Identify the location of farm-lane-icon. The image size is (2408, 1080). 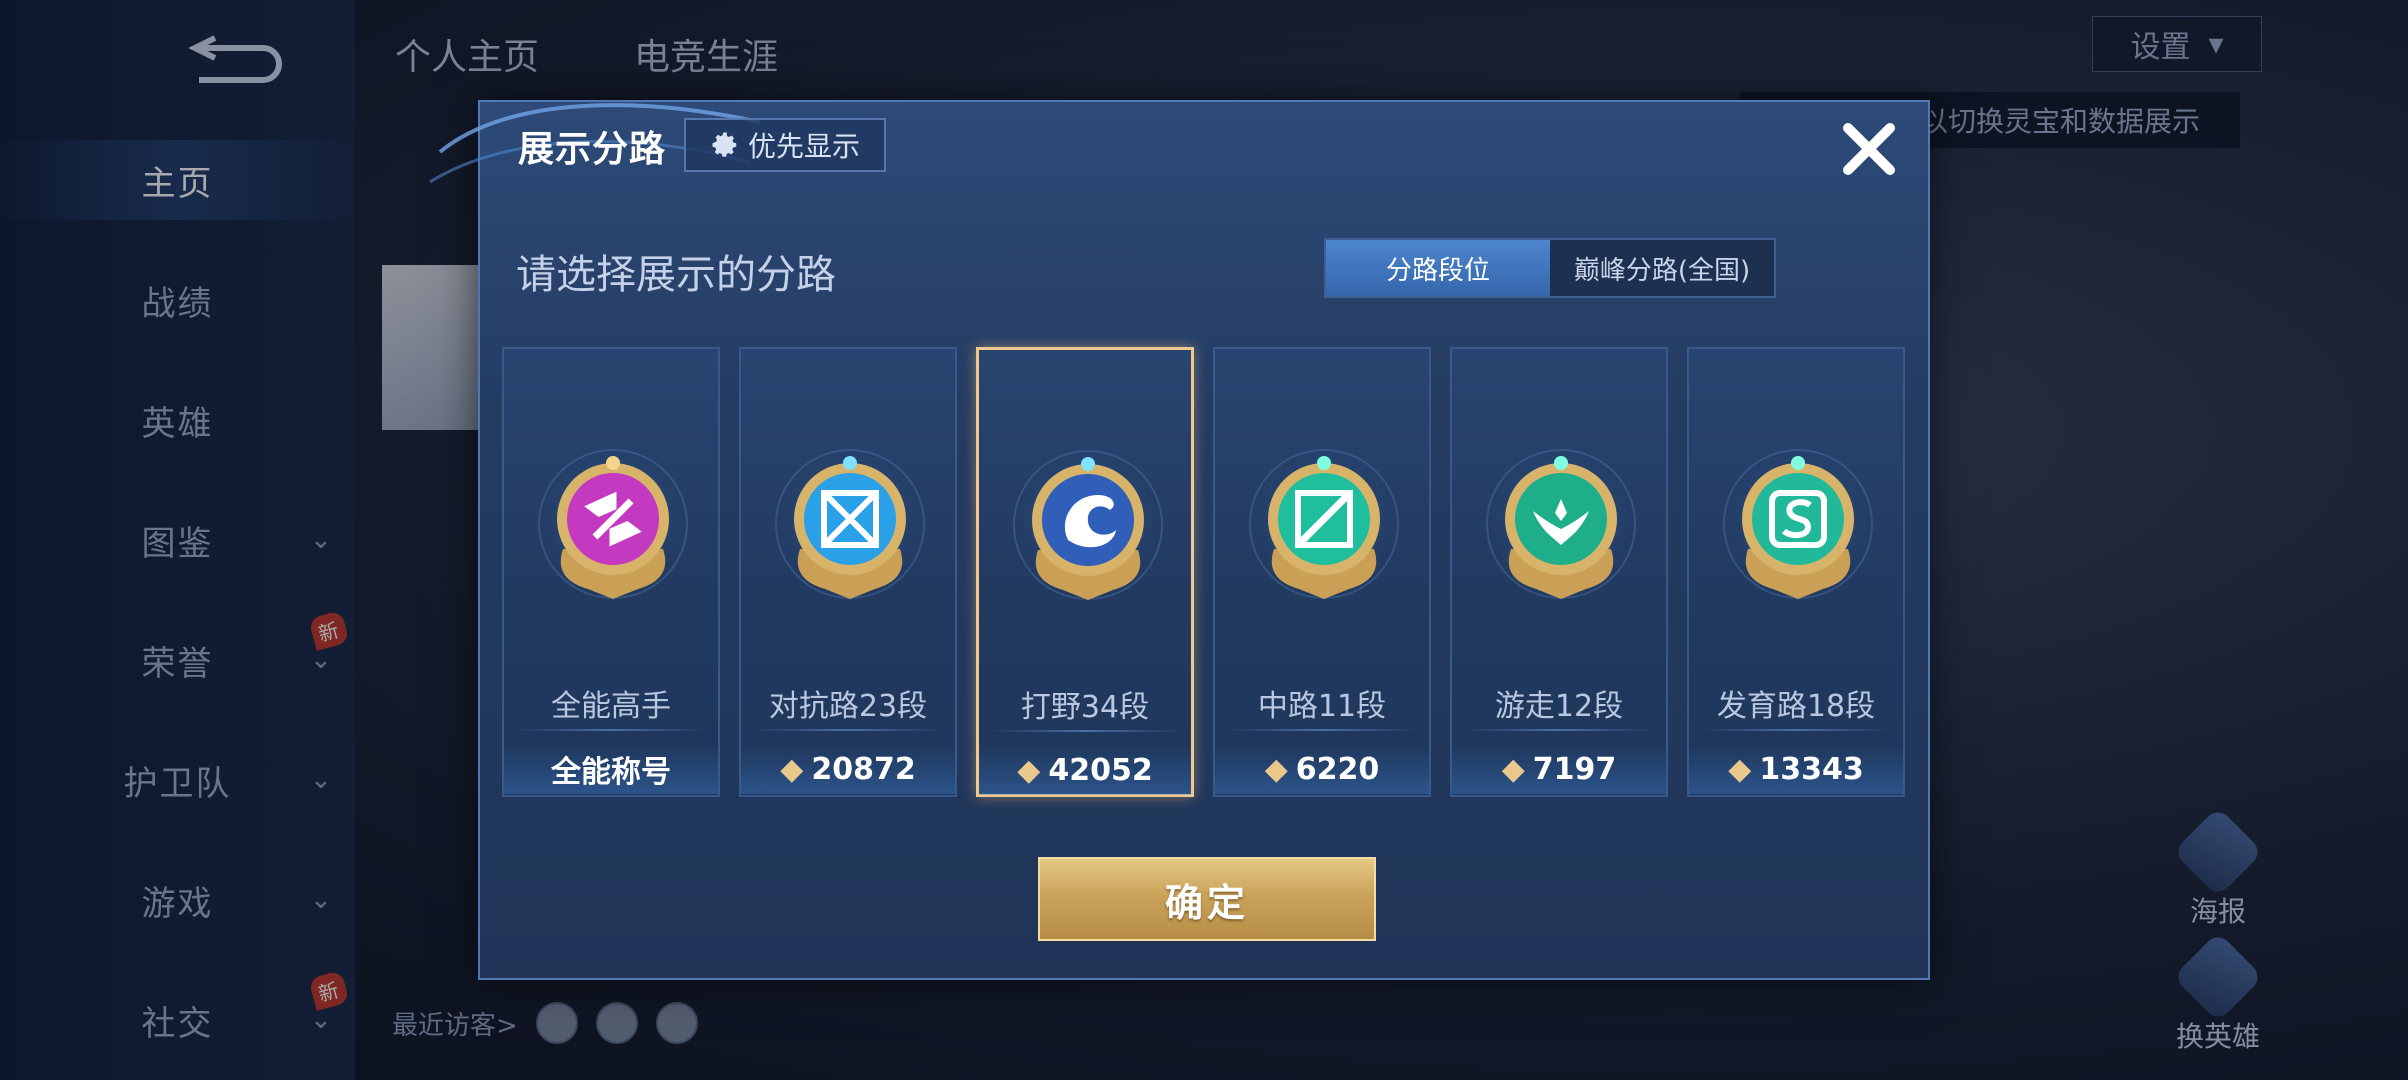
(1798, 527).